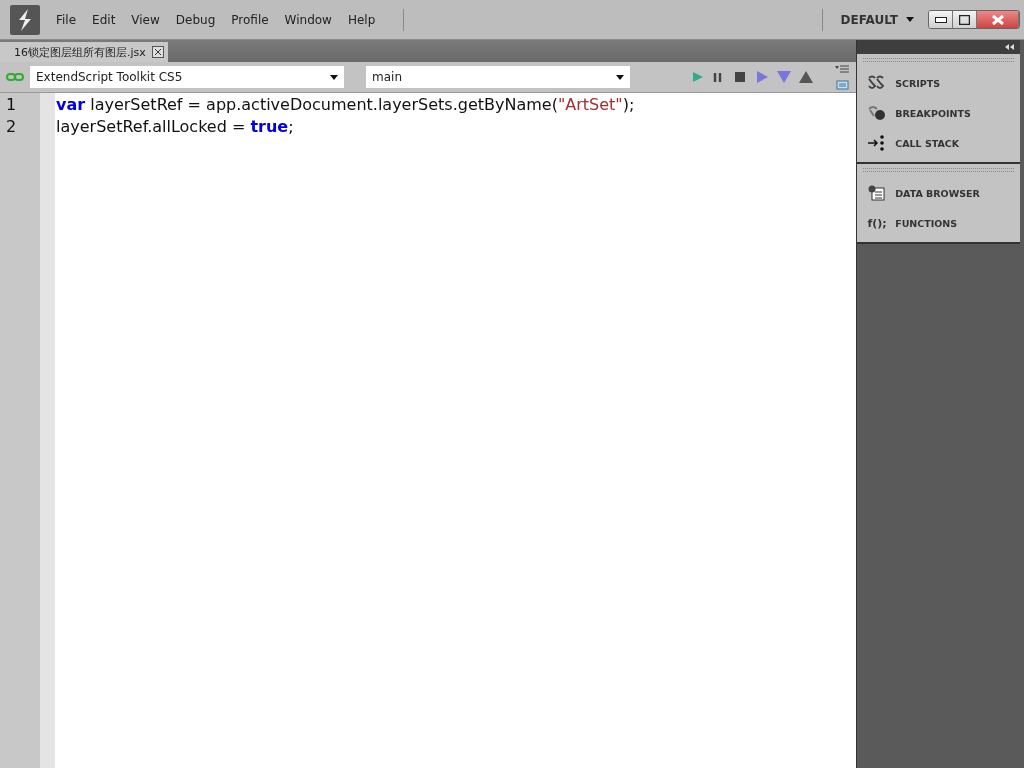 This screenshot has width=1024, height=768. I want to click on panel-item: CALL STACK, so click(938, 143).